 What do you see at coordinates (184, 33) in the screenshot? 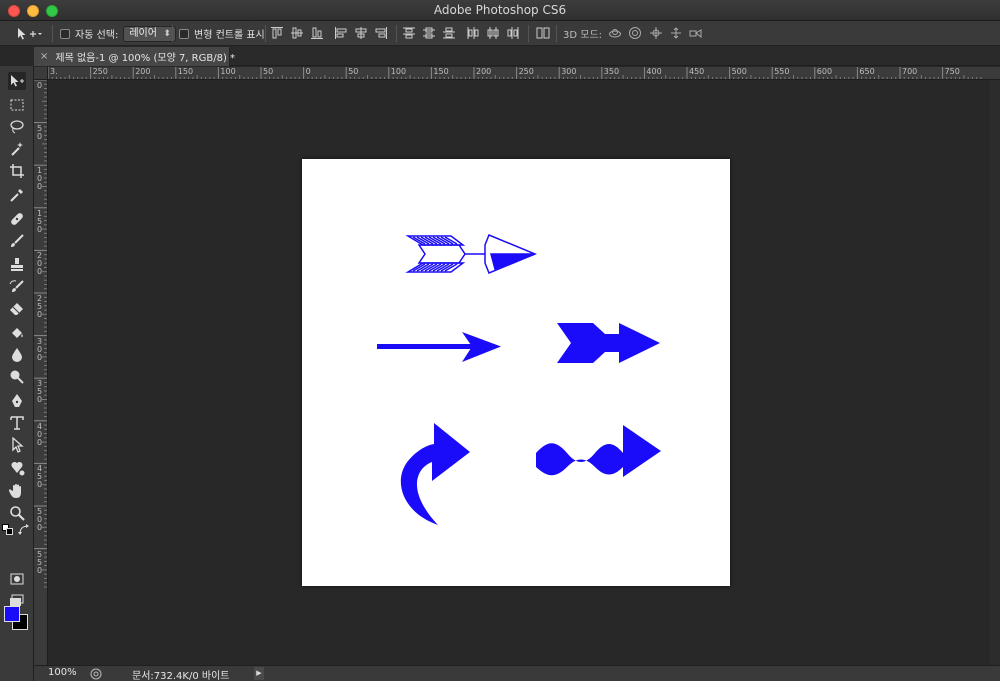
I see `show-transform-checkbox` at bounding box center [184, 33].